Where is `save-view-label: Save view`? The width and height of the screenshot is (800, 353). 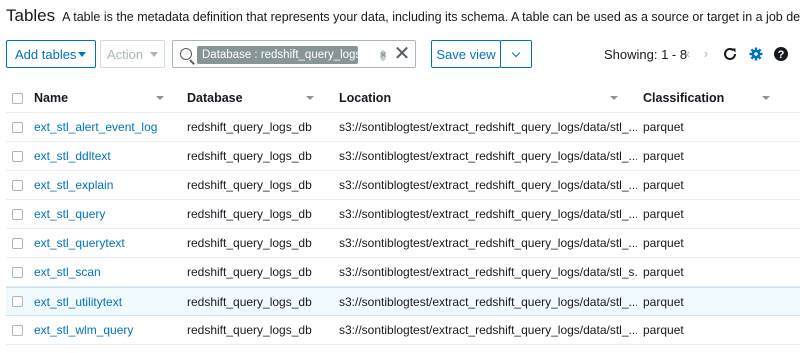 save-view-label: Save view is located at coordinates (466, 54).